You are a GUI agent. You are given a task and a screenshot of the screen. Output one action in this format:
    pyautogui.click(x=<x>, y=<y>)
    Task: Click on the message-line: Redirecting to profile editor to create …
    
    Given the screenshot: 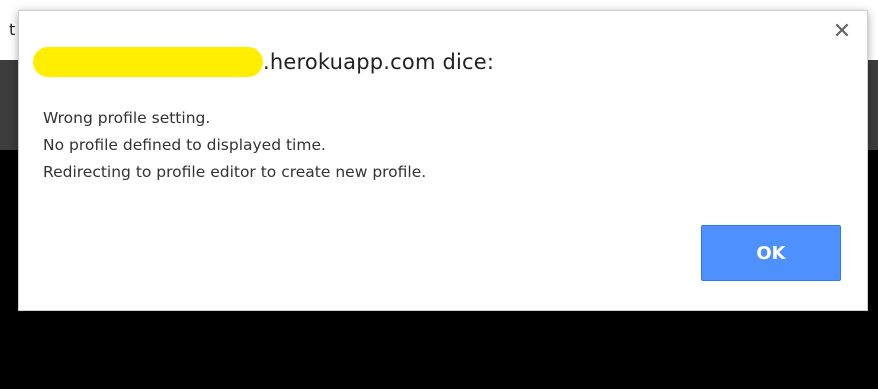 What is the action you would take?
    pyautogui.click(x=235, y=172)
    